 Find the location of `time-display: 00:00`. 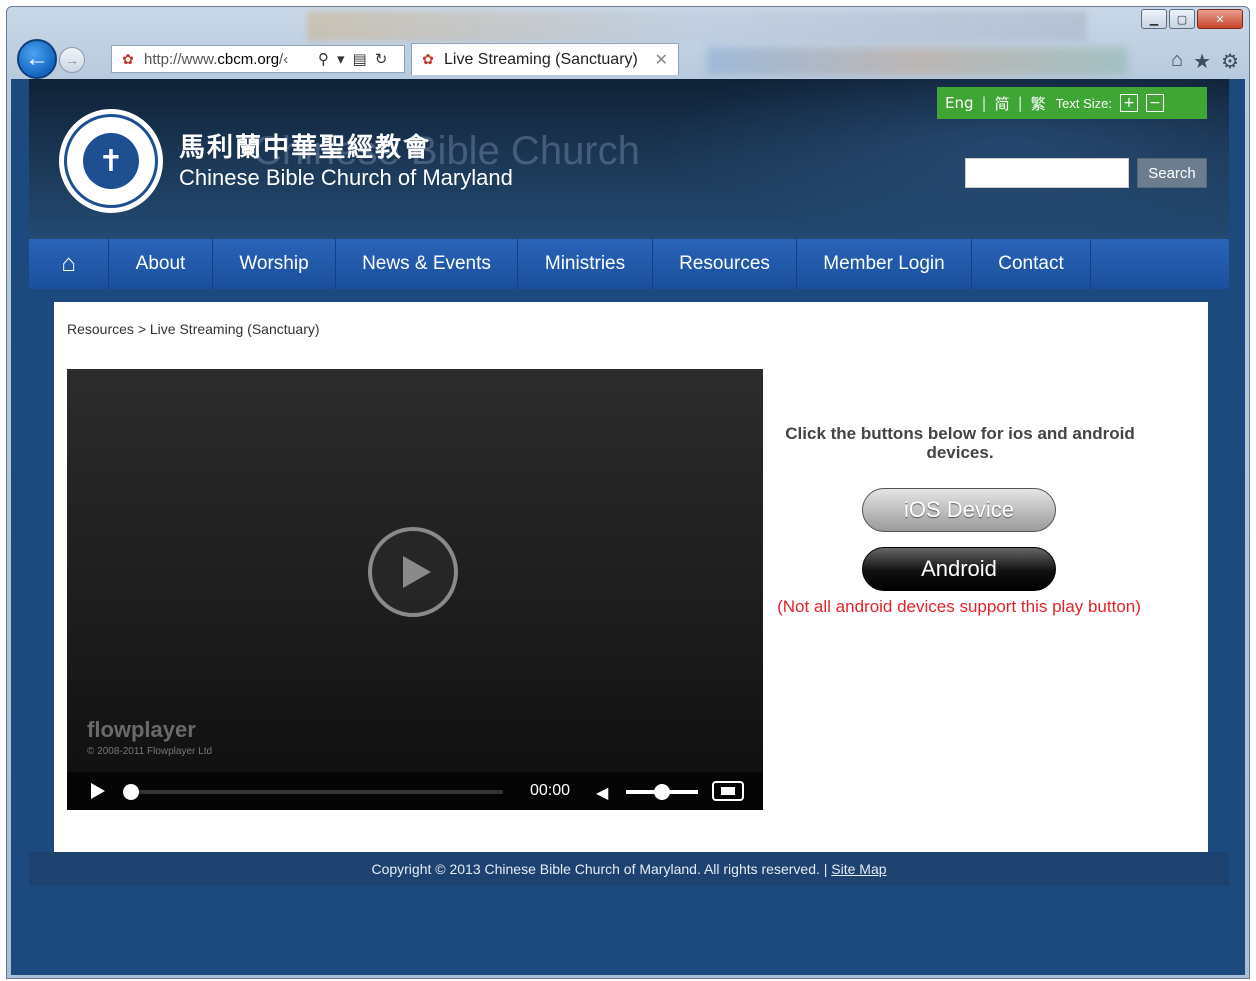

time-display: 00:00 is located at coordinates (550, 790).